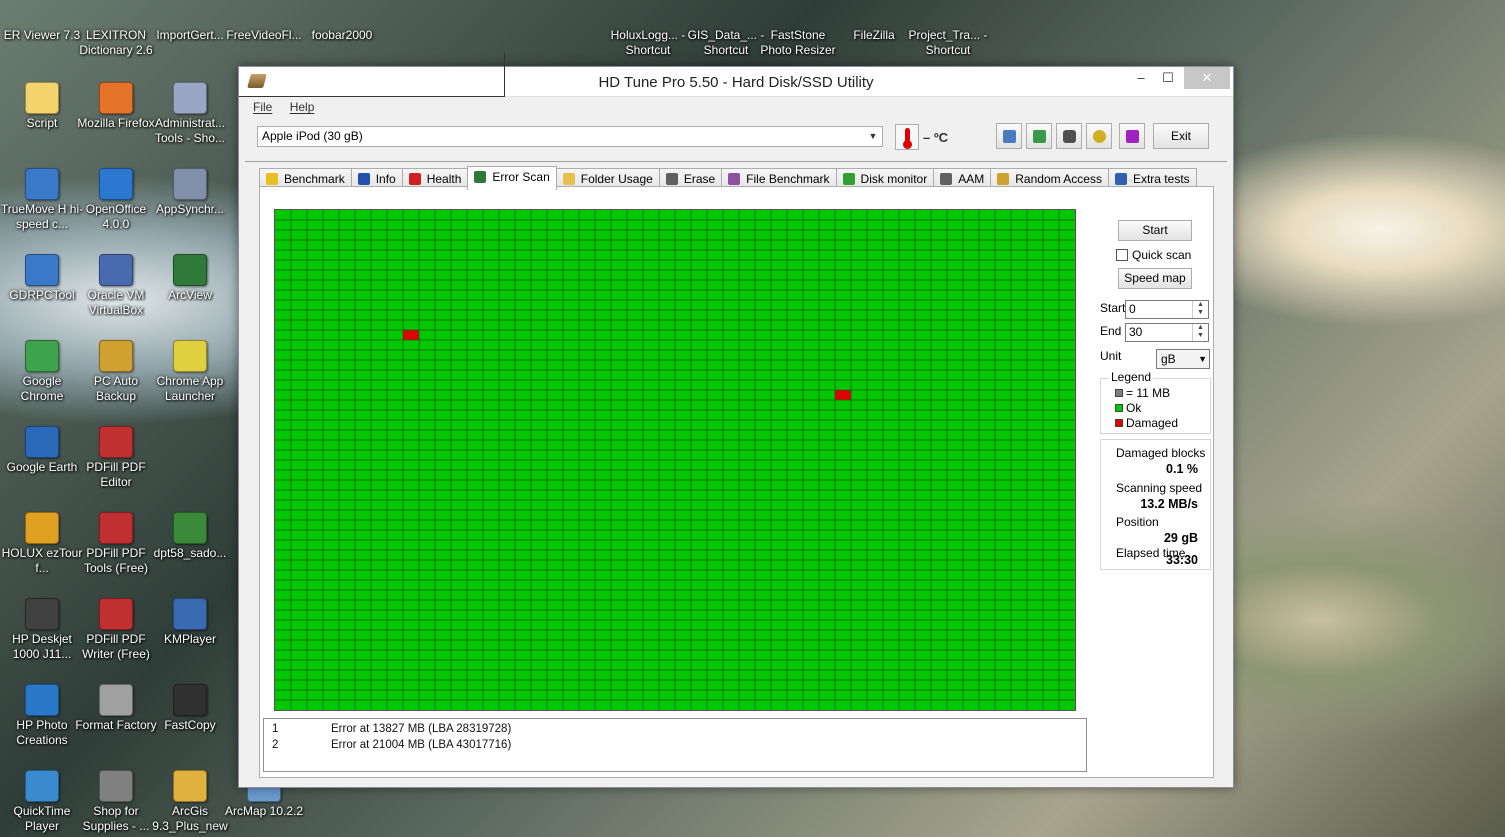  Describe the element at coordinates (1111, 331) in the screenshot. I see `end-label: End` at that location.